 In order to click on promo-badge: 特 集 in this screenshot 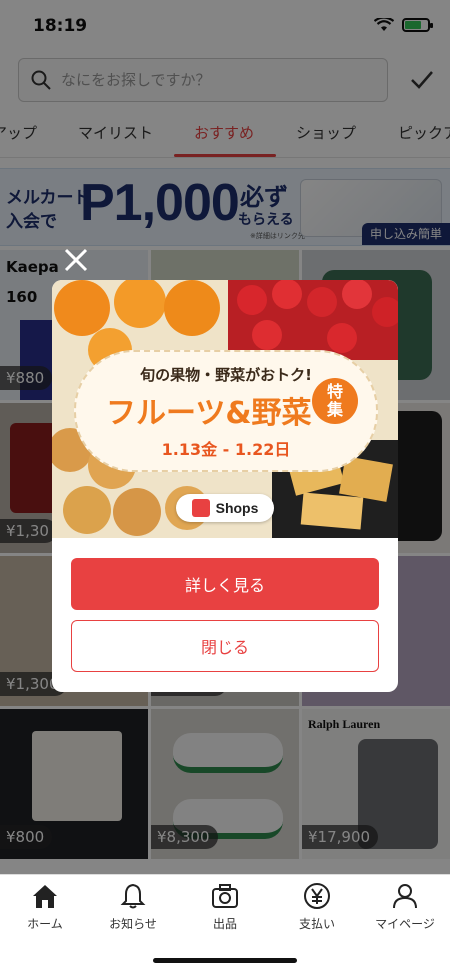, I will do `click(335, 401)`.